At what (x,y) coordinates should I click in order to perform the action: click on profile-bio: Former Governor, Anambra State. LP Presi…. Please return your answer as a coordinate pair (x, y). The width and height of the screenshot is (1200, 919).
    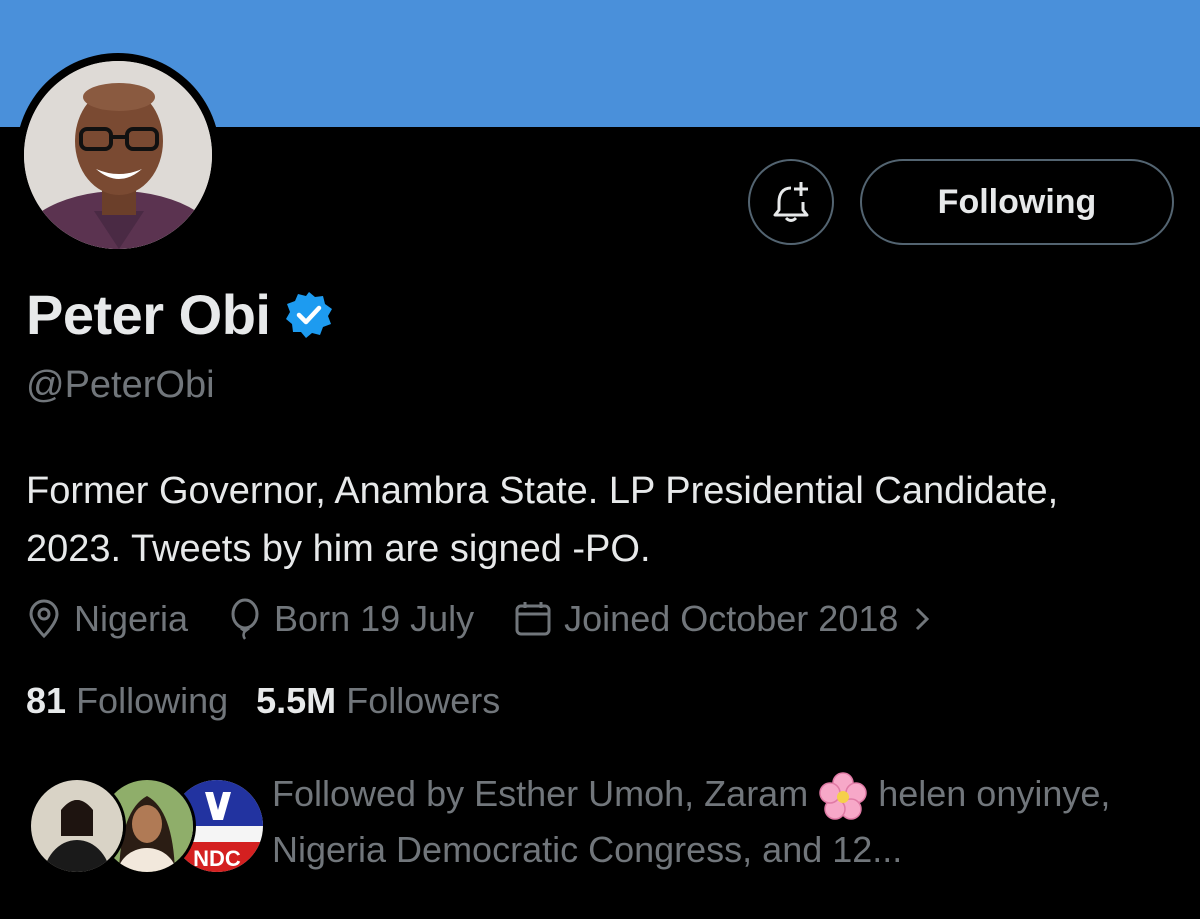
    Looking at the image, I should click on (542, 520).